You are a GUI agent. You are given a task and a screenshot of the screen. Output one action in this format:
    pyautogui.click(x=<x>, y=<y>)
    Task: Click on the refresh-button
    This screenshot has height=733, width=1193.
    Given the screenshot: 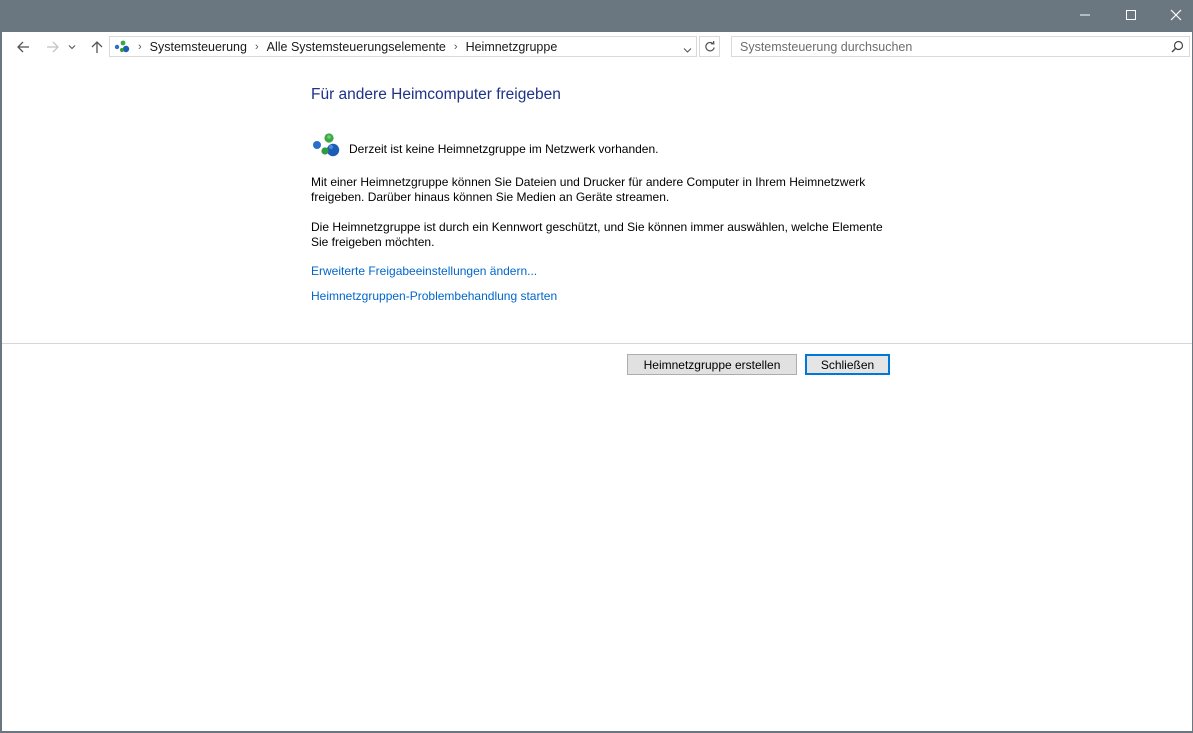 What is the action you would take?
    pyautogui.click(x=709, y=46)
    